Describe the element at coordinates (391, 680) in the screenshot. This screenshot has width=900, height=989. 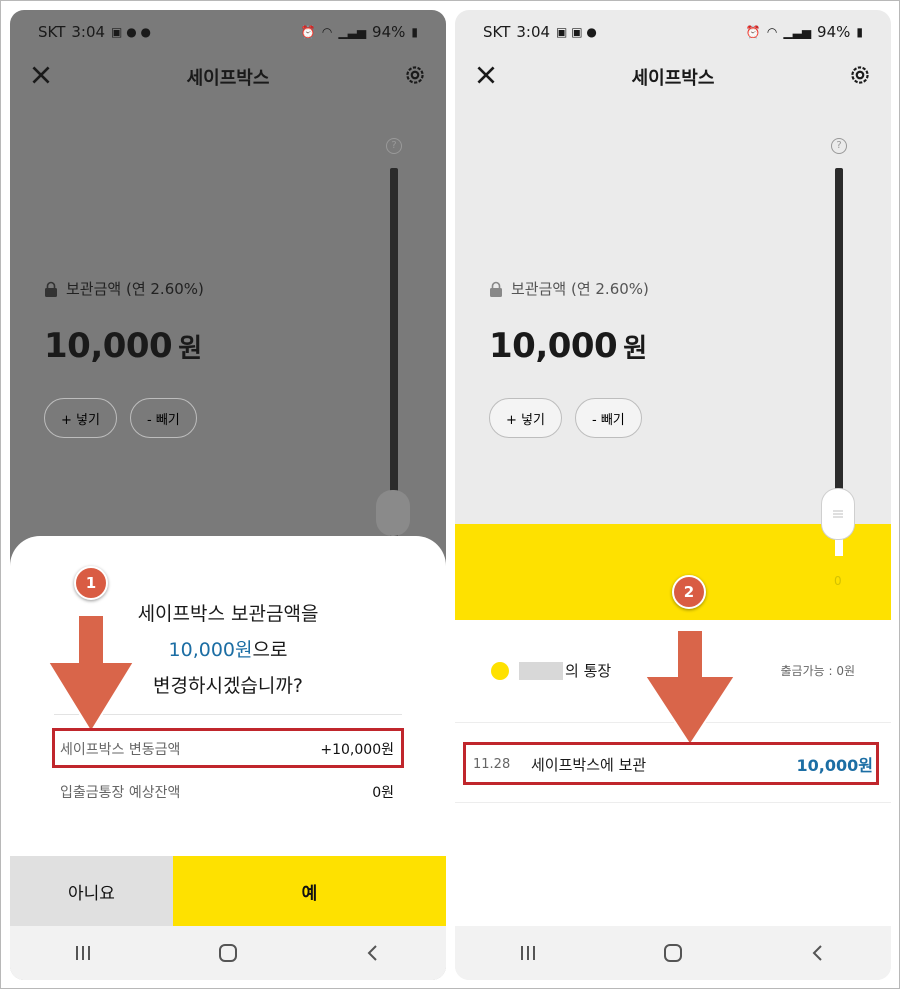
I see `annotation-arrows` at that location.